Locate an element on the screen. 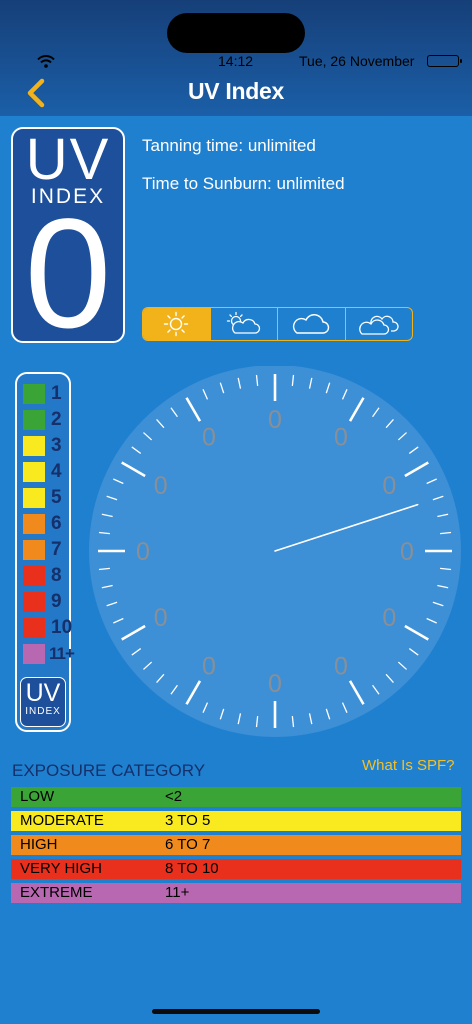  weather-selector is located at coordinates (277, 324).